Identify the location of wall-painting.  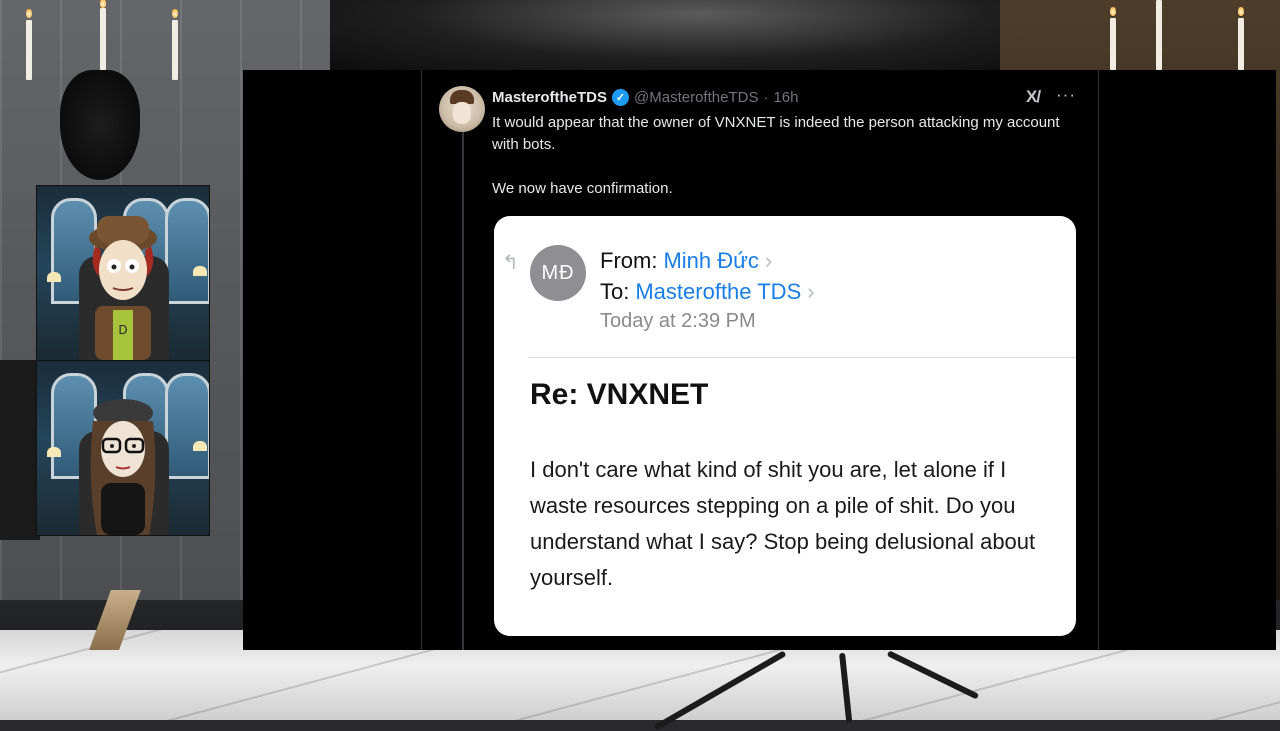
(665, 36).